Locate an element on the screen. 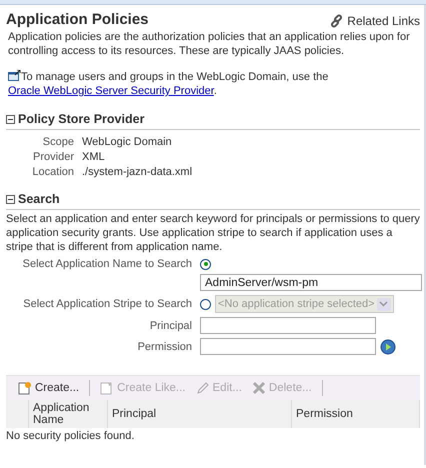 This screenshot has width=426, height=468. section-title: Policy Store Provider is located at coordinates (81, 119).